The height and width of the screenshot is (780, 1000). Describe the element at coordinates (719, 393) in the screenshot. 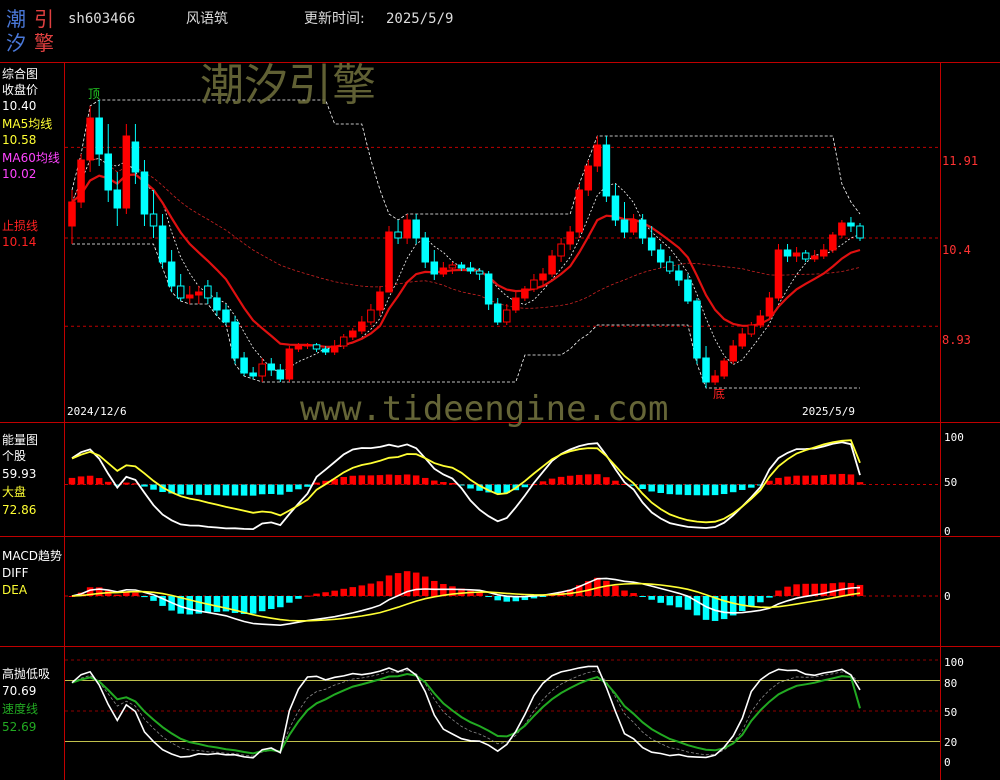

I see `bottom-marker: 底` at that location.